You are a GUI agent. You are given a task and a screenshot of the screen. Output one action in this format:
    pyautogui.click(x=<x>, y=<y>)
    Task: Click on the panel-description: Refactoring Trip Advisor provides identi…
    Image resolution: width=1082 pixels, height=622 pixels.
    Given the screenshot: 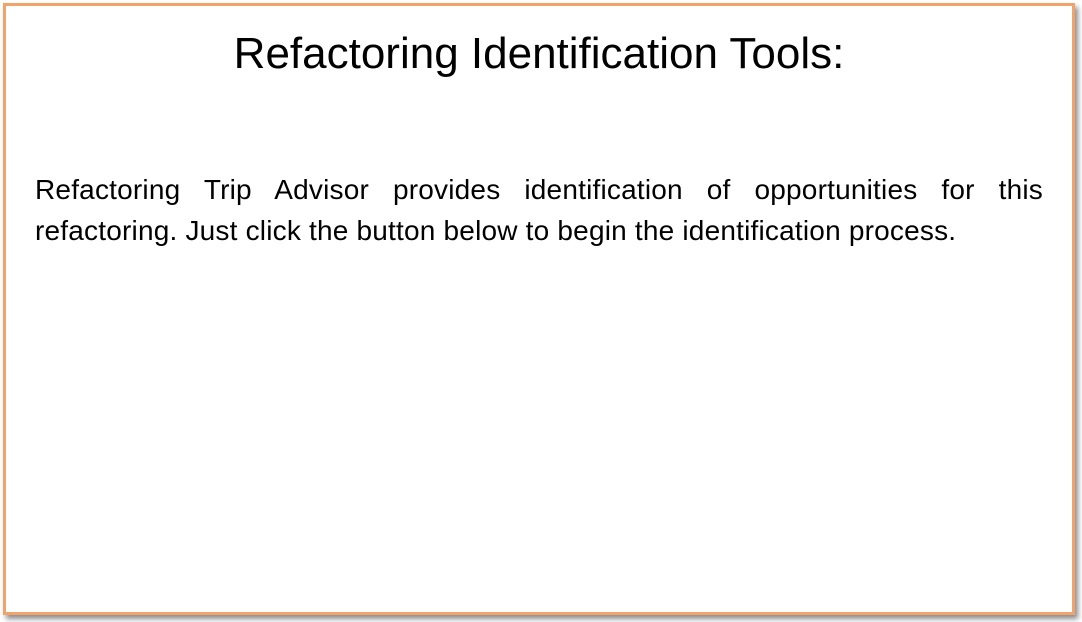 What is the action you would take?
    pyautogui.click(x=539, y=210)
    